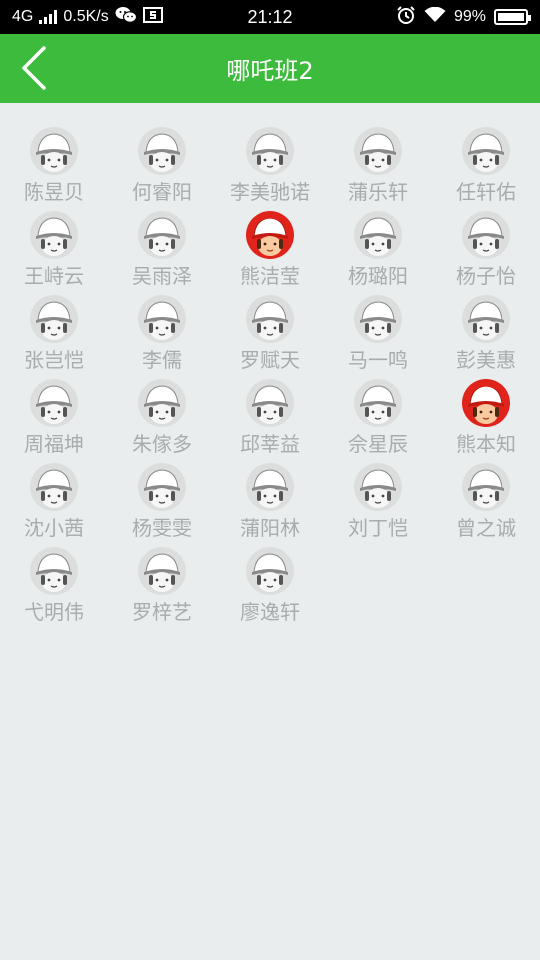 This screenshot has height=960, width=540. Describe the element at coordinates (162, 612) in the screenshot. I see `student-name: 罗梓艺` at that location.